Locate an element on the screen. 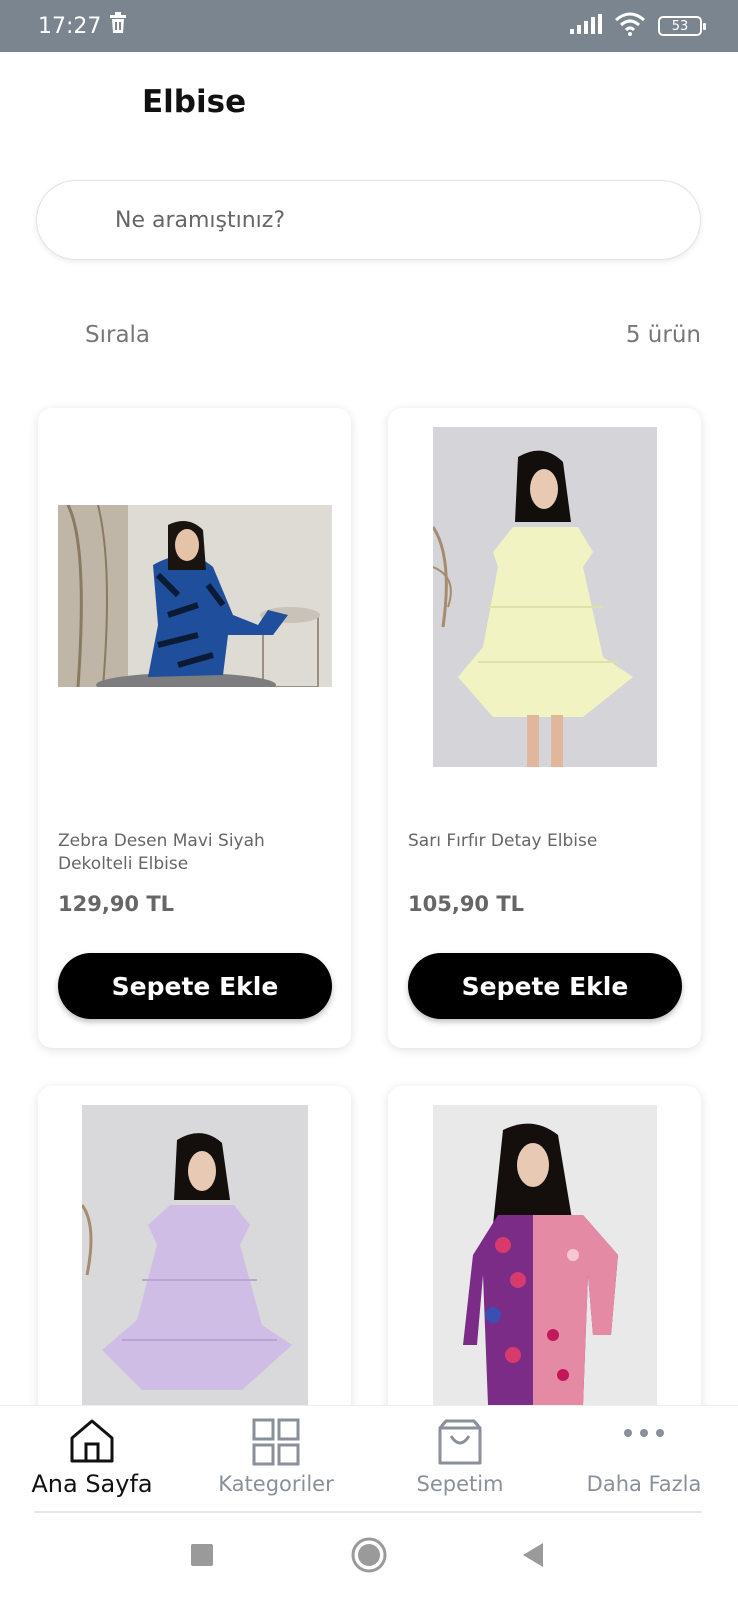 The image size is (738, 1600). signal-icon is located at coordinates (586, 26).